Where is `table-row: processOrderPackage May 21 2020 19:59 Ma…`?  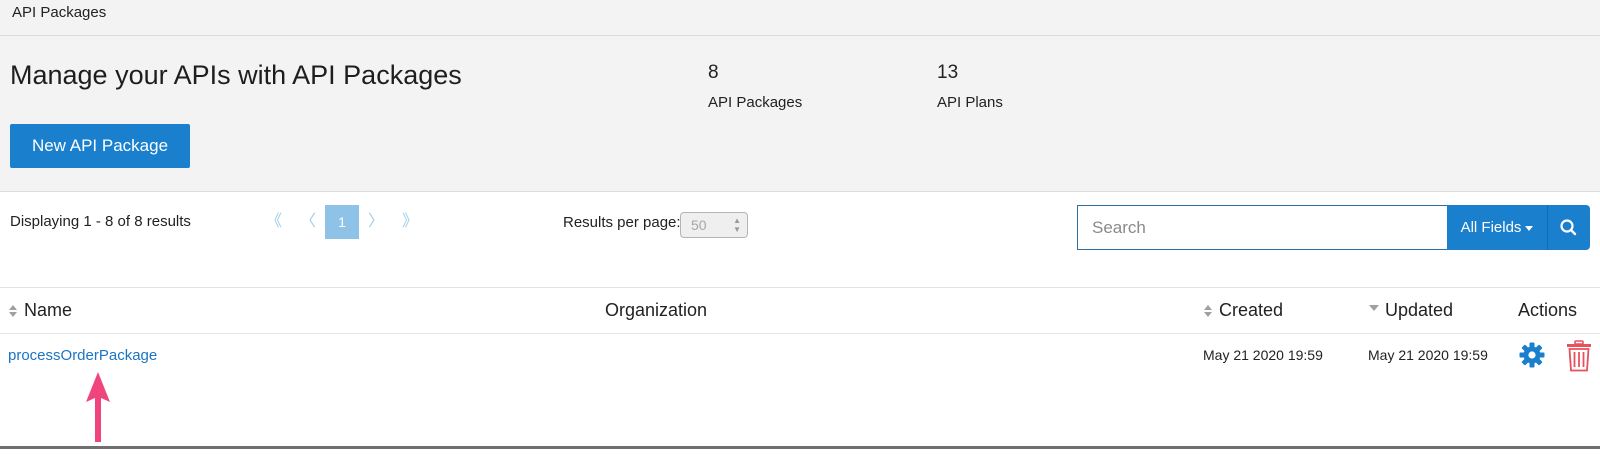
table-row: processOrderPackage May 21 2020 19:59 Ma… is located at coordinates (800, 357).